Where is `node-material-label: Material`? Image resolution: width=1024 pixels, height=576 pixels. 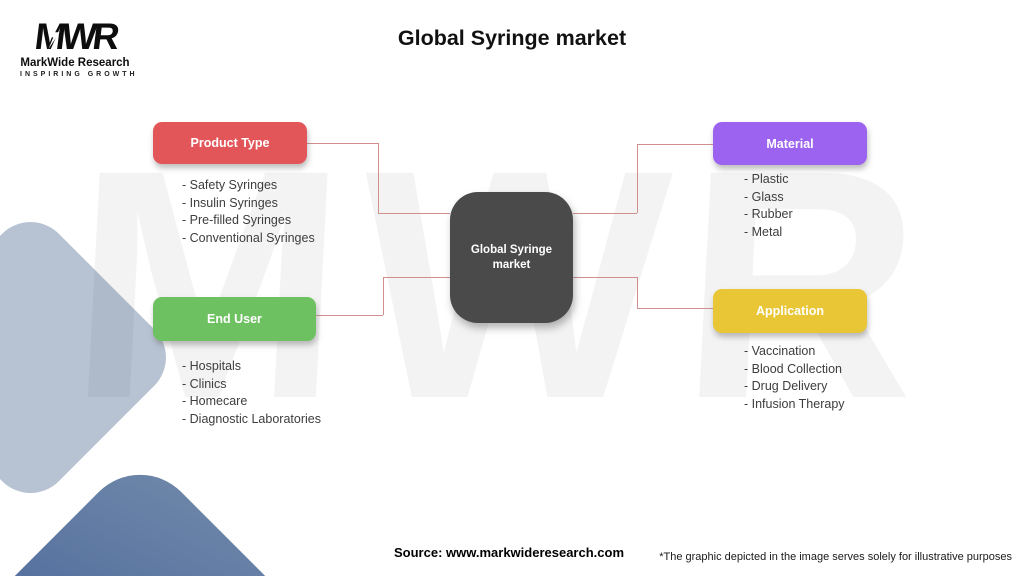 node-material-label: Material is located at coordinates (790, 143).